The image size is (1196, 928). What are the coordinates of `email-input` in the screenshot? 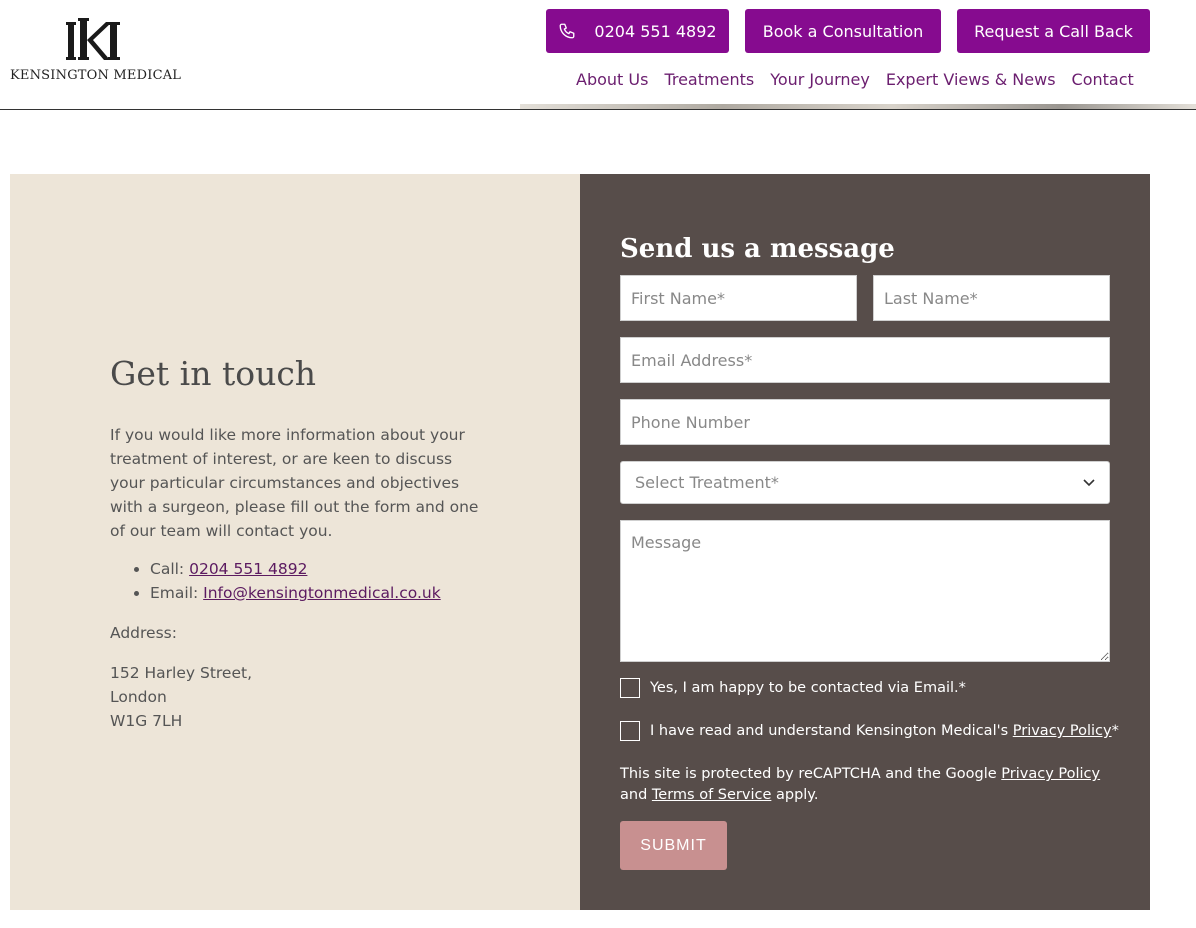 It's located at (865, 360).